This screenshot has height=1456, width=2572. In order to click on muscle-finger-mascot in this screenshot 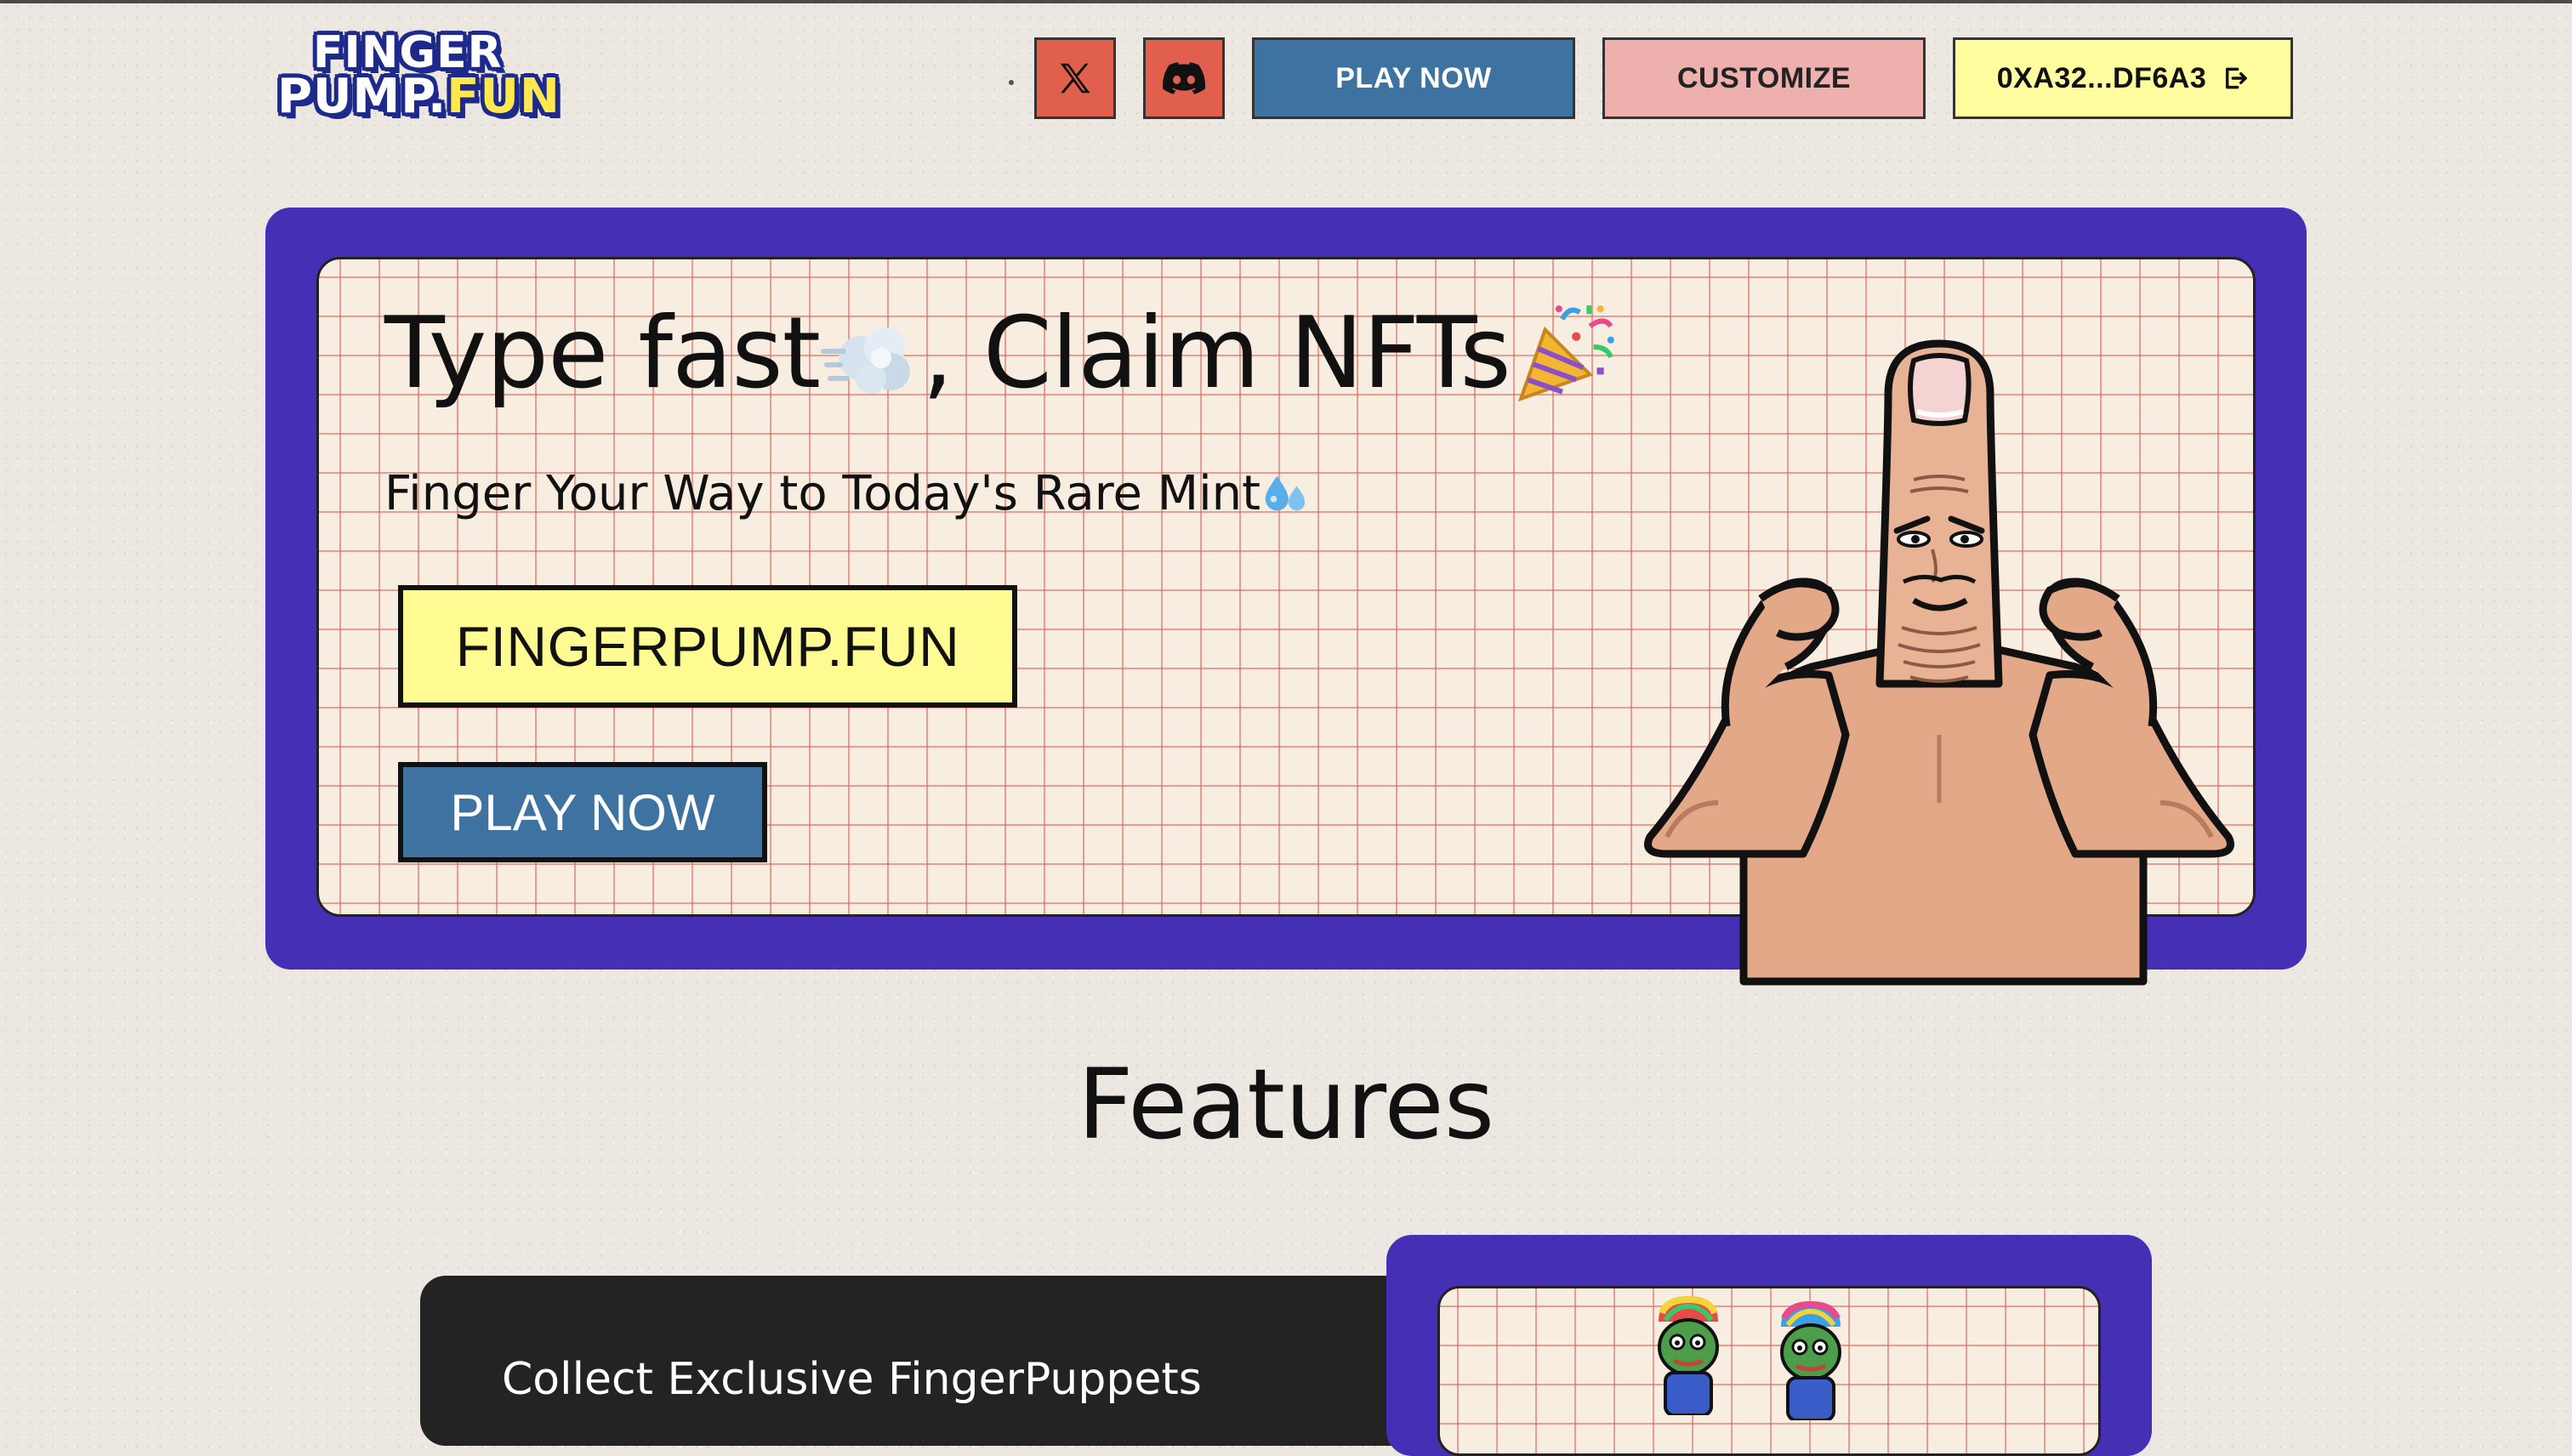, I will do `click(1939, 662)`.